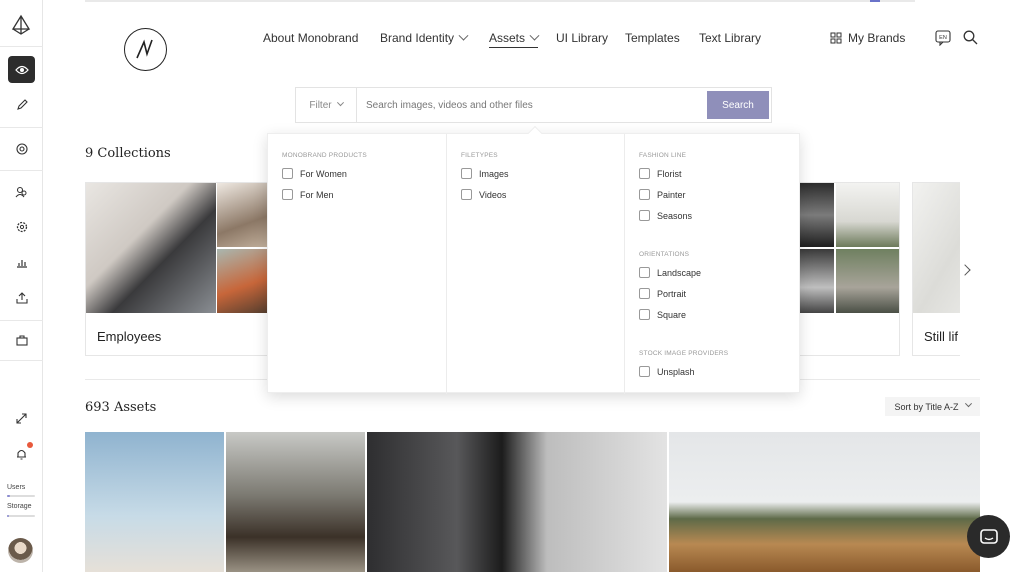 This screenshot has width=1024, height=572. What do you see at coordinates (21, 297) in the screenshot?
I see `upload-icon` at bounding box center [21, 297].